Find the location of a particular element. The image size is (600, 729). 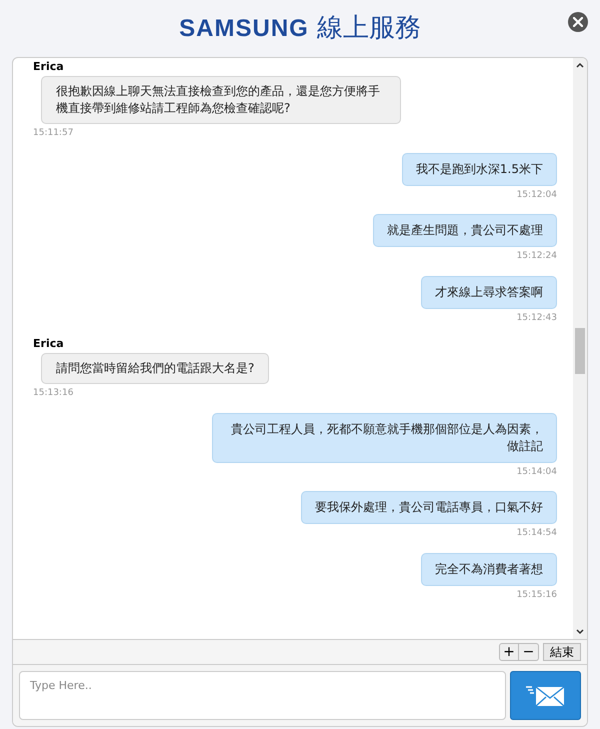

close-button is located at coordinates (578, 22).